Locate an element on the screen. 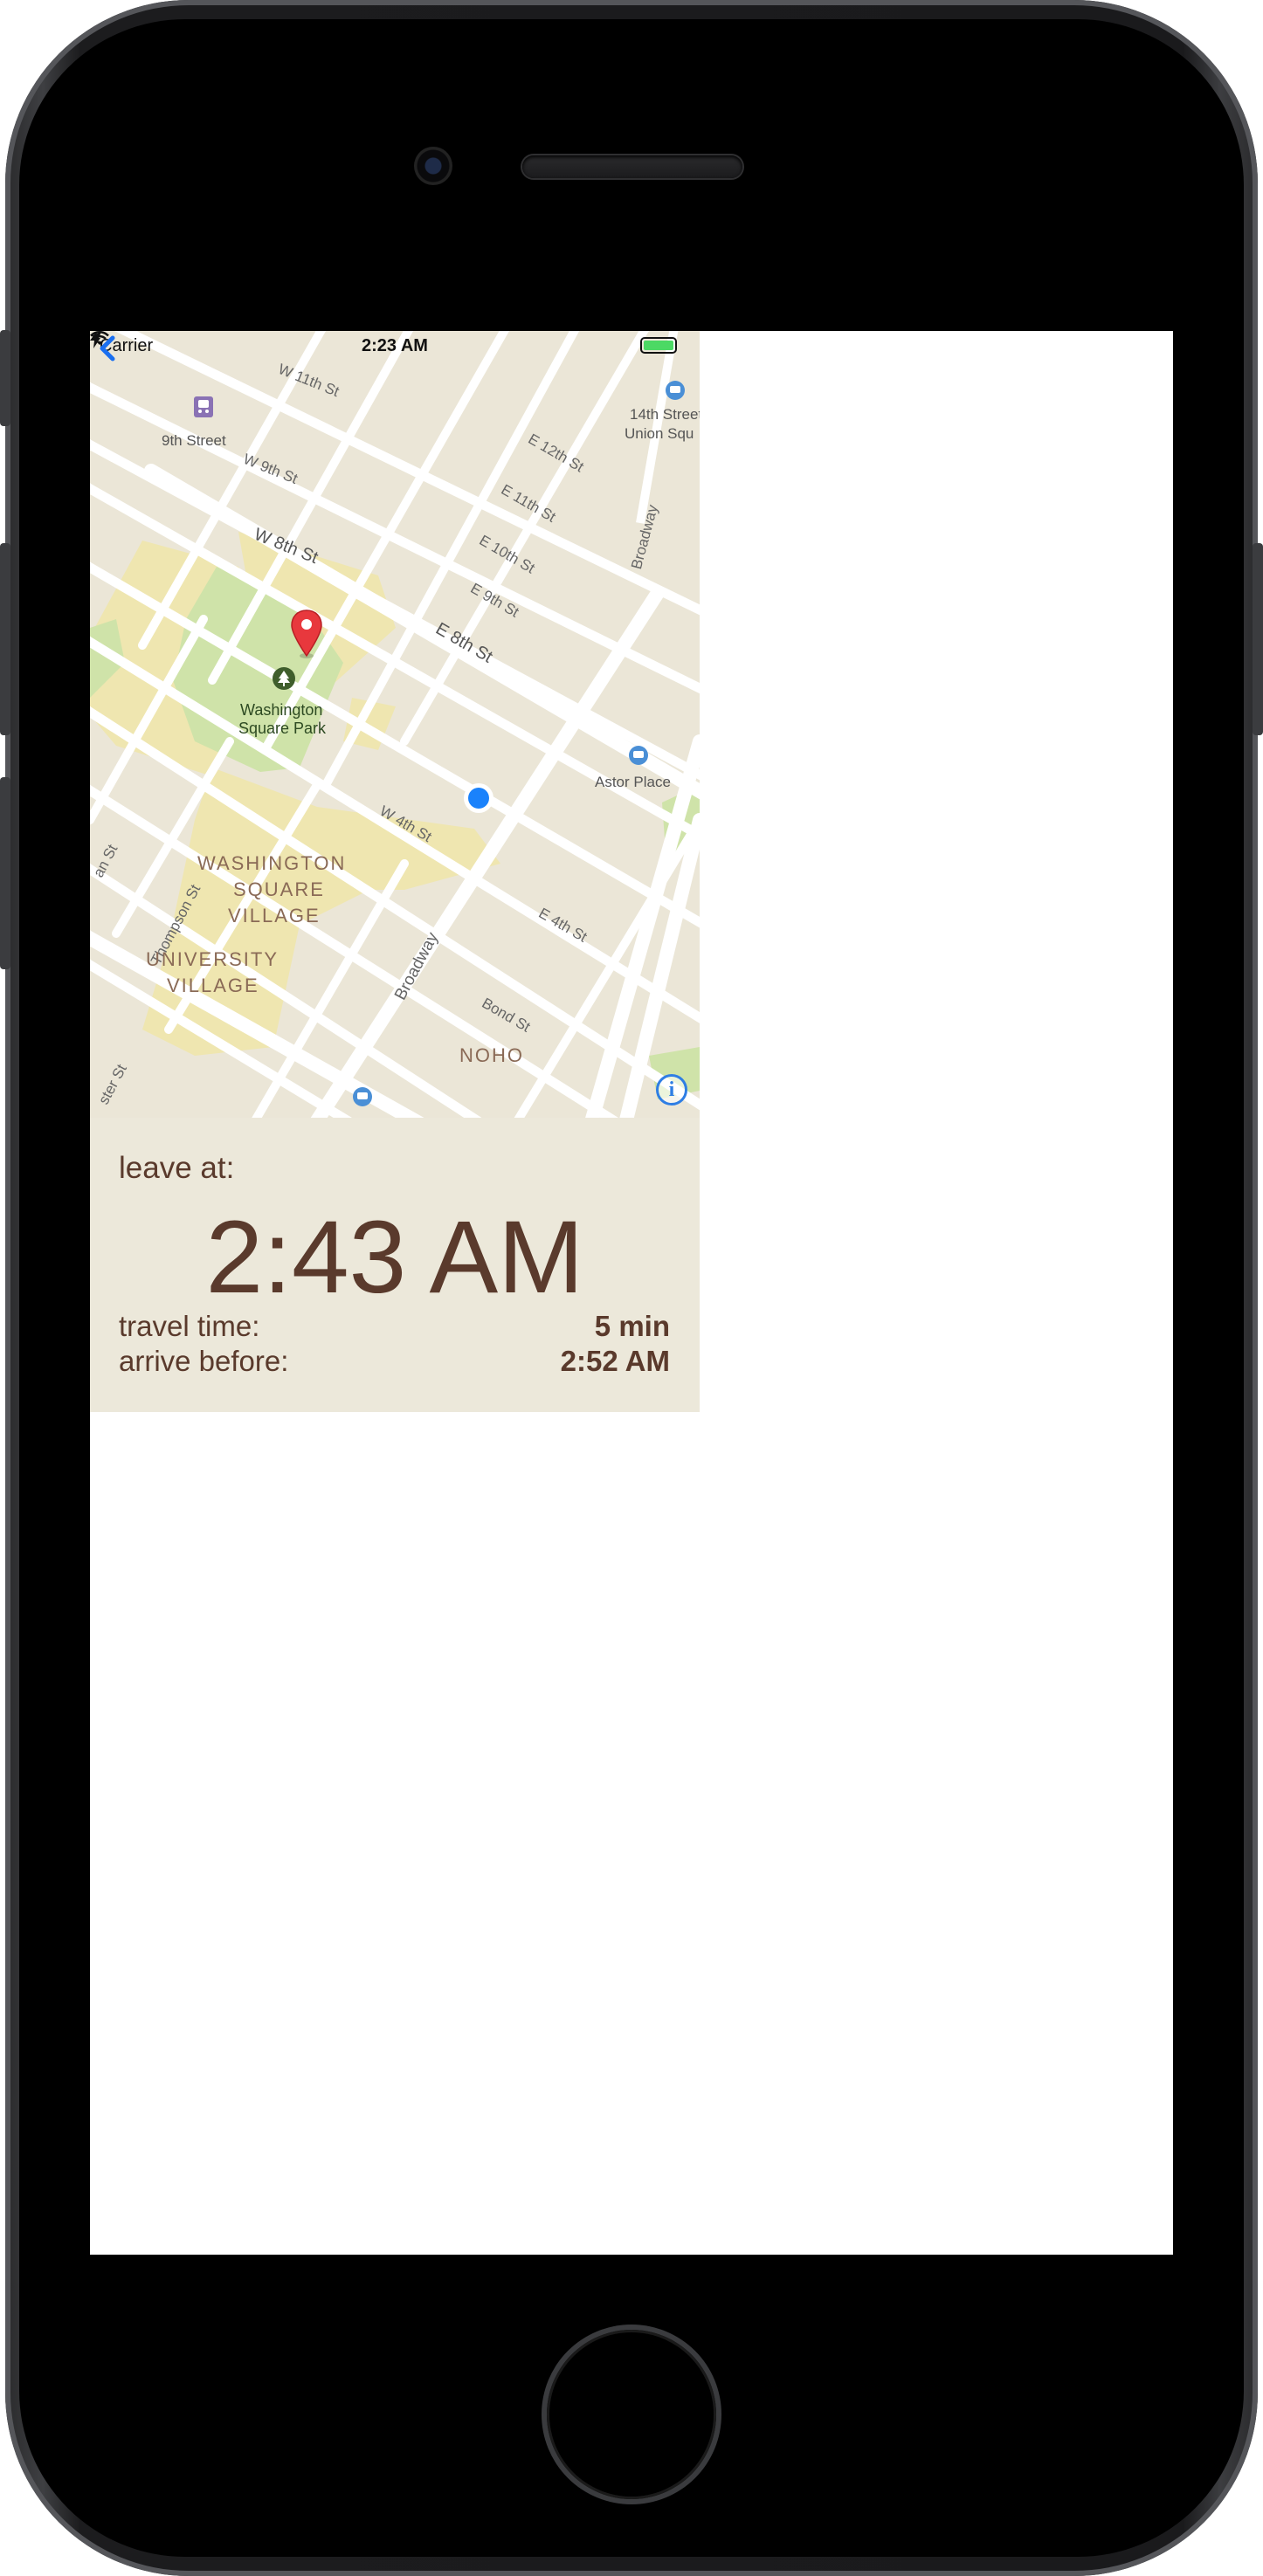 The image size is (1263, 2576). status-bar: Carrier 2:23 AM is located at coordinates (395, 346).